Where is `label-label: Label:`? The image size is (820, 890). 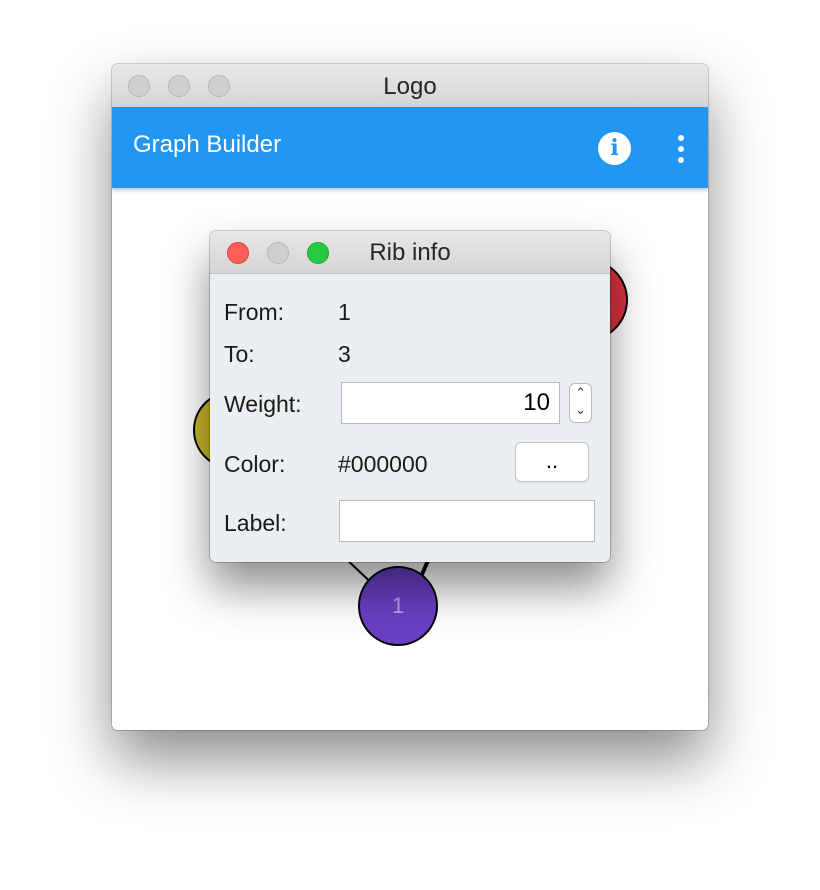
label-label: Label: is located at coordinates (255, 523).